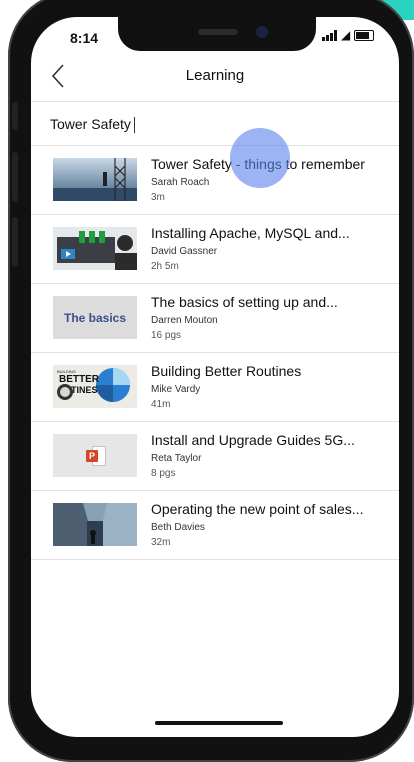 The width and height of the screenshot is (414, 762). Describe the element at coordinates (161, 404) in the screenshot. I see `item-duration: 41m` at that location.